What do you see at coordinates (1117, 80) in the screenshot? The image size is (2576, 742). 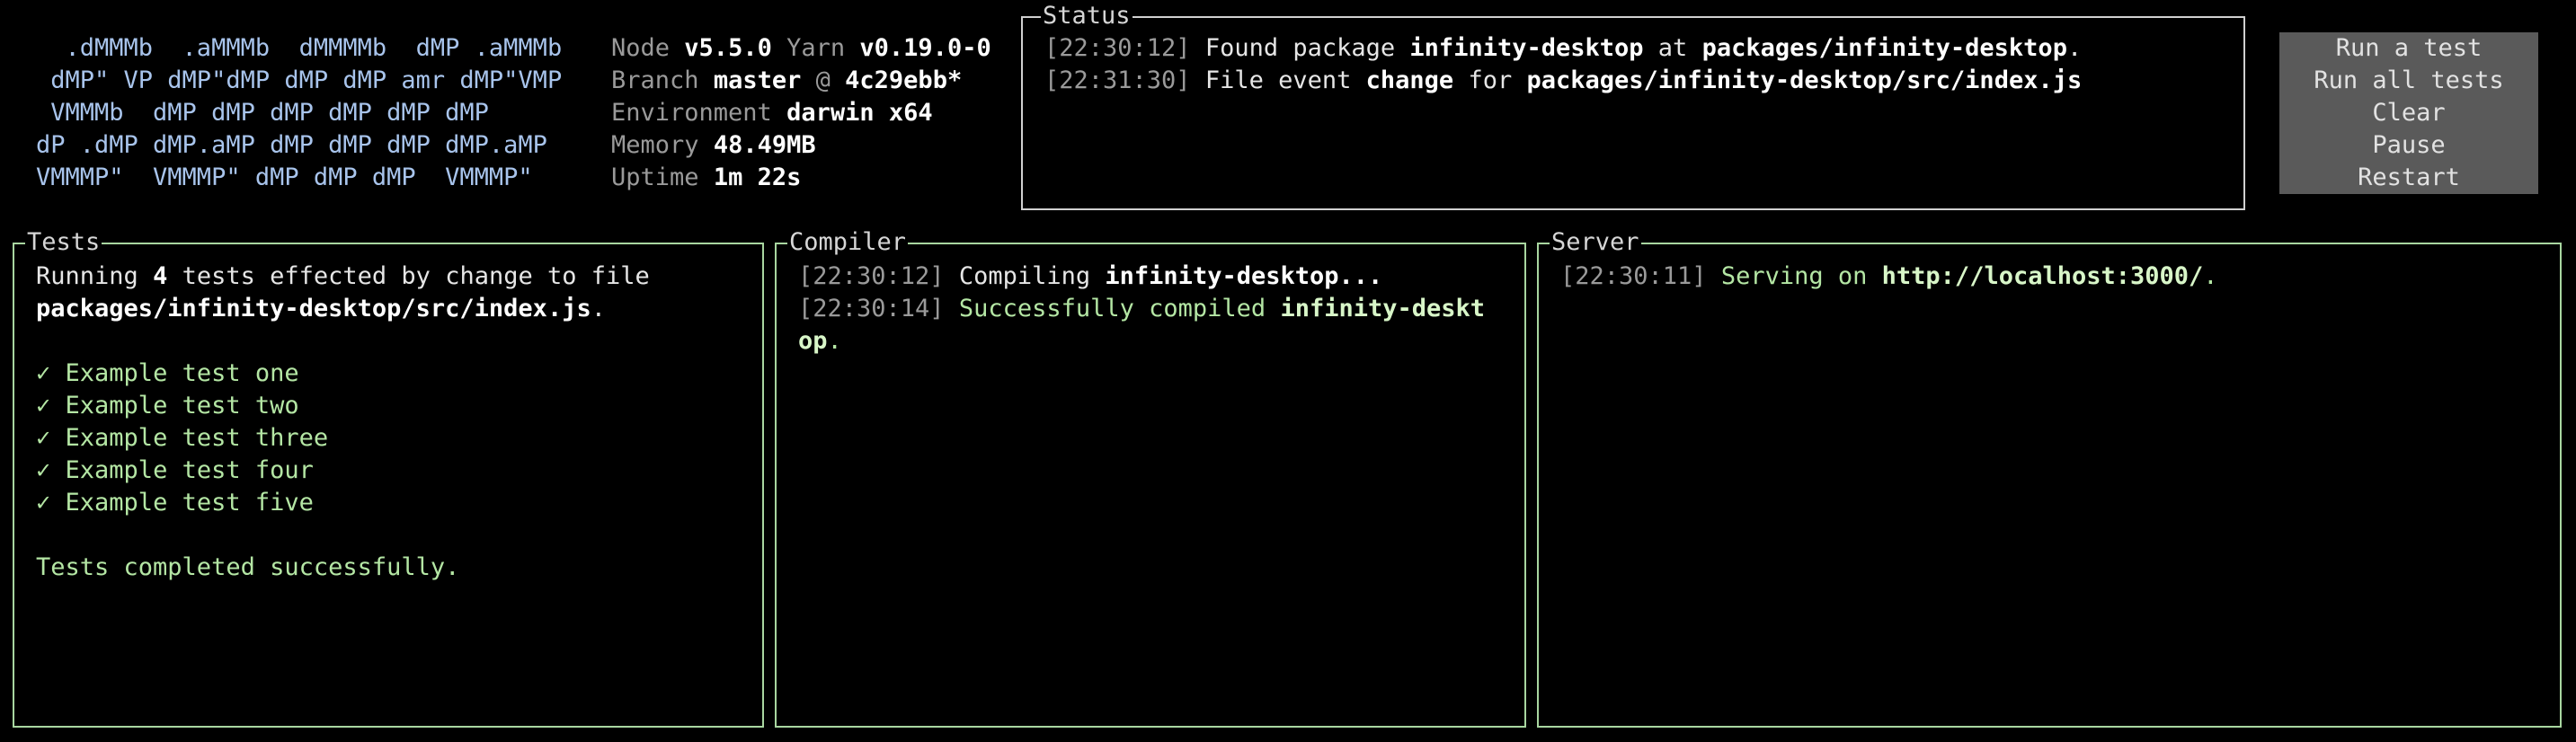 I see `timestamp: [22:31:30]` at bounding box center [1117, 80].